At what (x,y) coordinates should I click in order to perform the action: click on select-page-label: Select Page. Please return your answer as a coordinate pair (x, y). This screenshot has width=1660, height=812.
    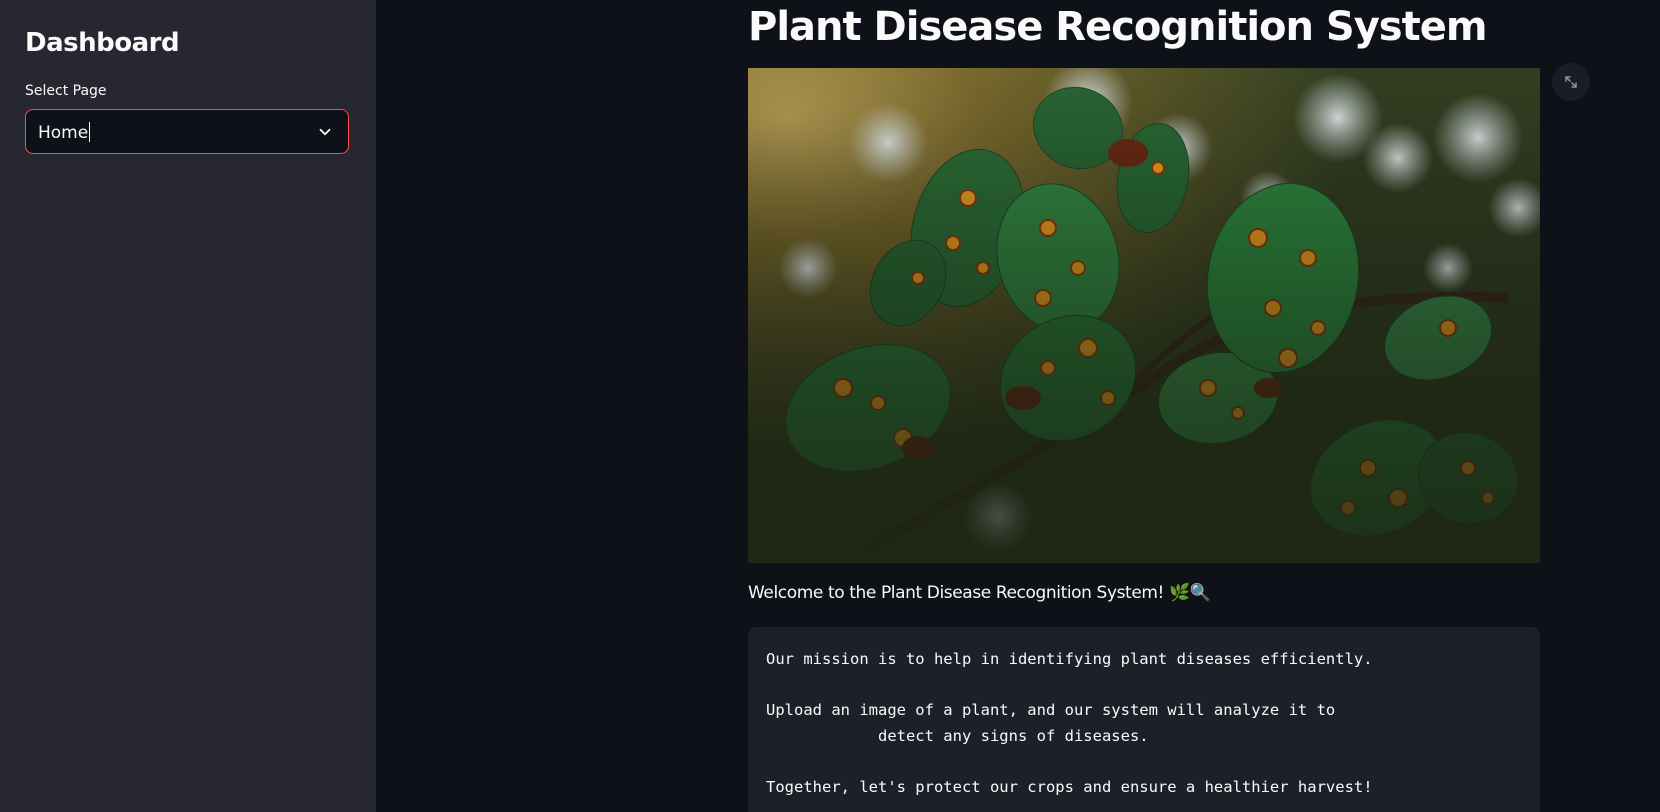
    Looking at the image, I should click on (66, 91).